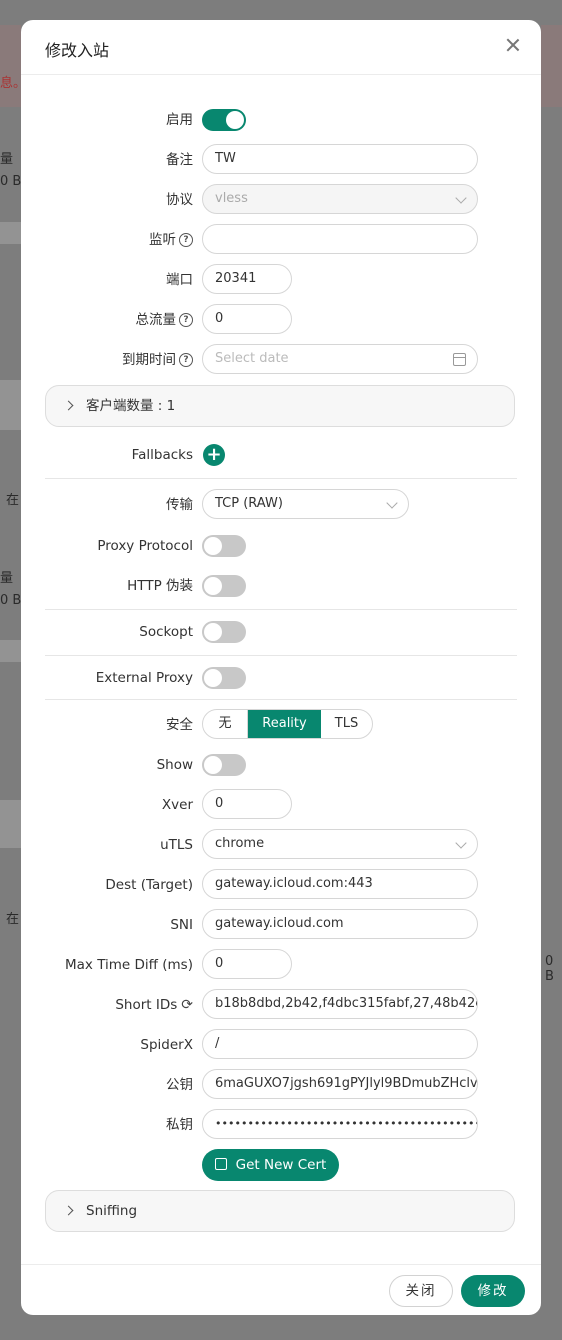  What do you see at coordinates (187, 1005) in the screenshot?
I see `refresh-icon: ⟳` at bounding box center [187, 1005].